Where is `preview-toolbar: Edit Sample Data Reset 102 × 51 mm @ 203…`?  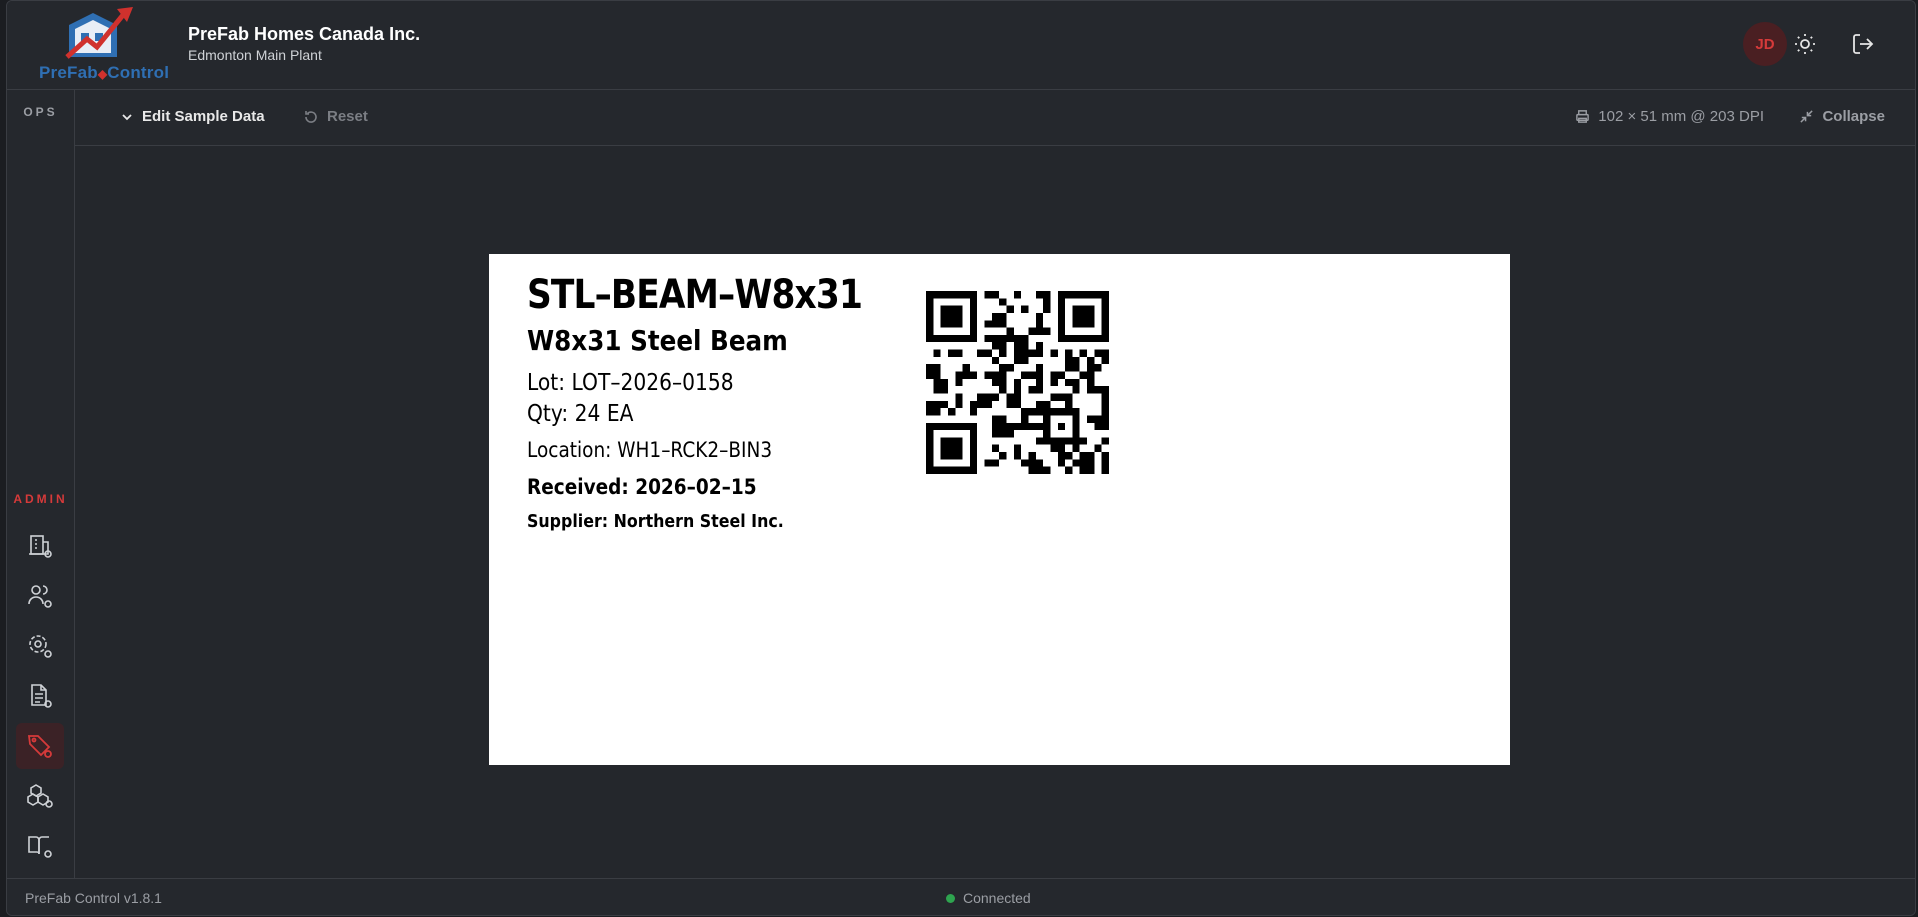 preview-toolbar: Edit Sample Data Reset 102 × 51 mm @ 203… is located at coordinates (995, 118).